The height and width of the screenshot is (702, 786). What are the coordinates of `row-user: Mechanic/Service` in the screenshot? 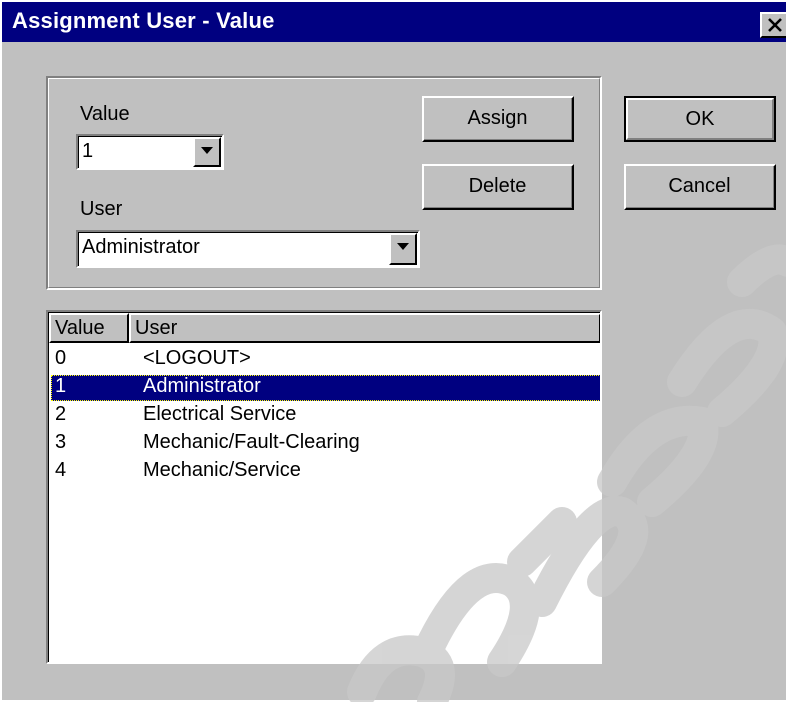 It's located at (222, 470).